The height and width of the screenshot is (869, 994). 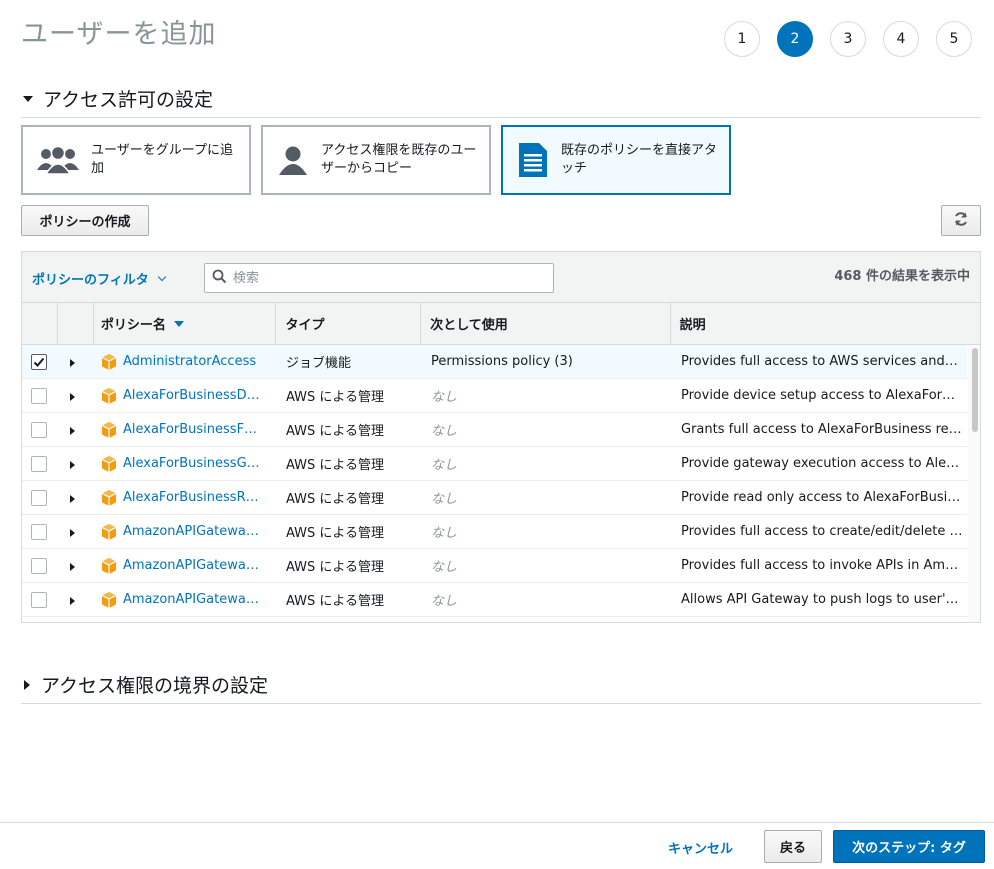 I want to click on option-copy-permissions: アクセス権限を既存のユーザーからコピー, so click(x=376, y=160).